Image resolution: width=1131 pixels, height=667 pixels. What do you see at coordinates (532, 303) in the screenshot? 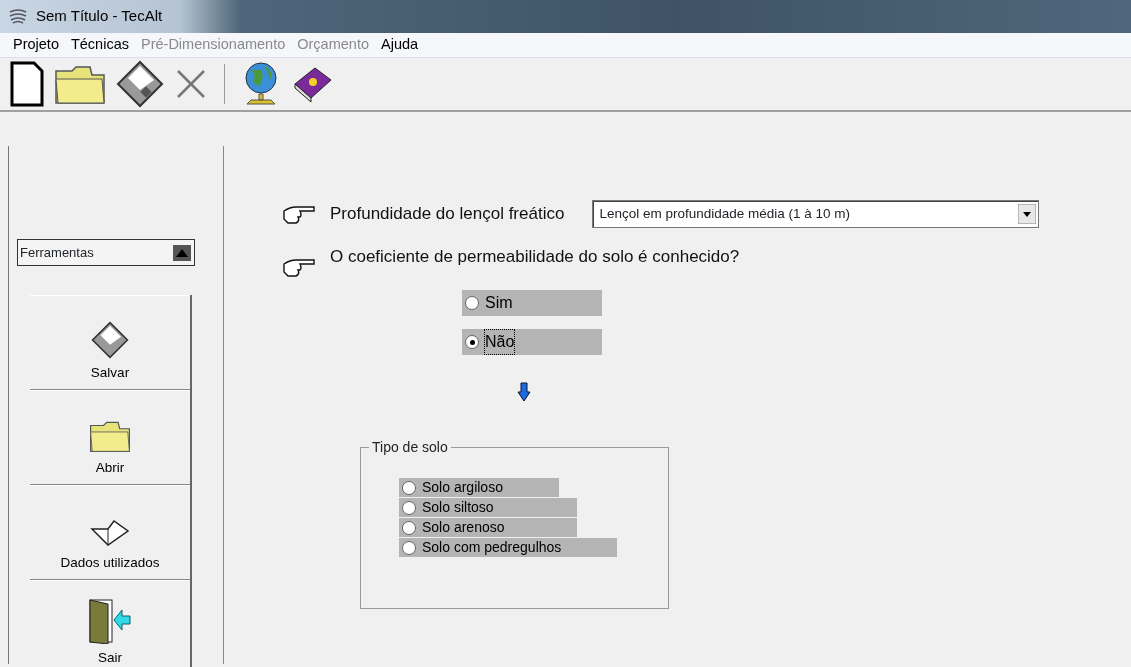
I see `radio-option: Sim` at bounding box center [532, 303].